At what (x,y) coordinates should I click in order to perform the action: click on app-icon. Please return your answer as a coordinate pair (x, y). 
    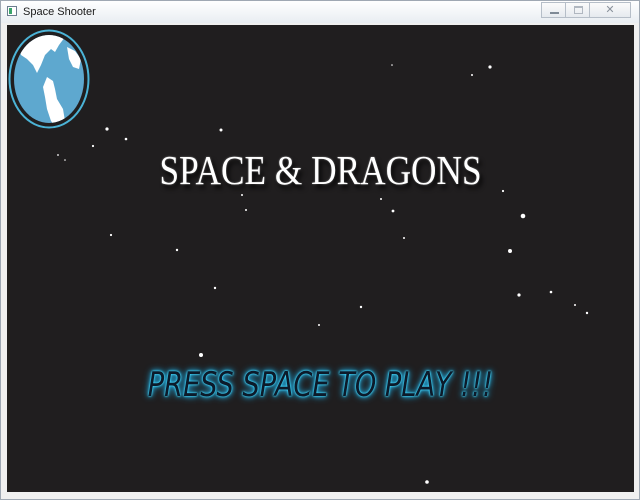
    Looking at the image, I should click on (12, 11).